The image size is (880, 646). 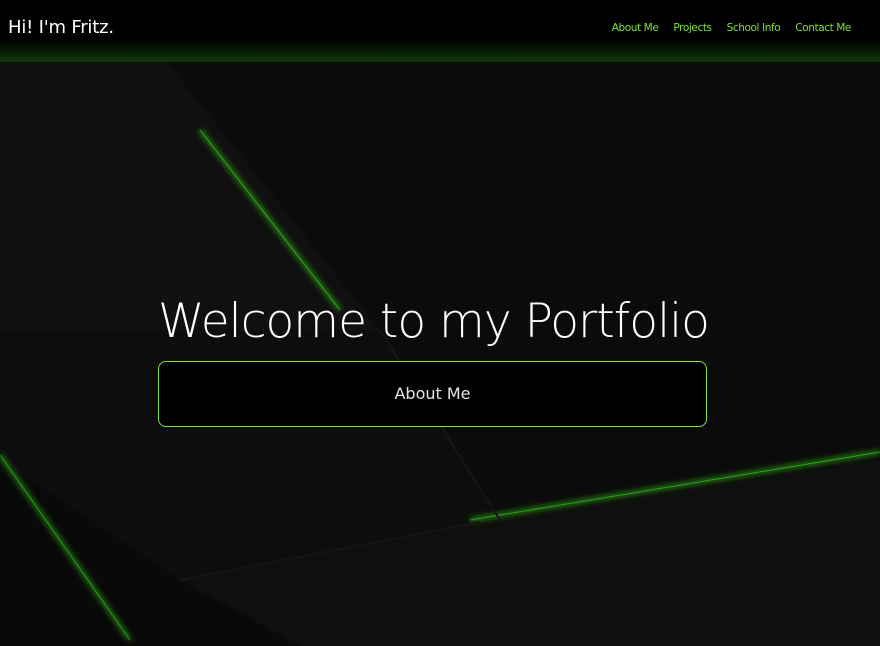 I want to click on nav-links: About Me Projects School Info Contact Me, so click(x=724, y=28).